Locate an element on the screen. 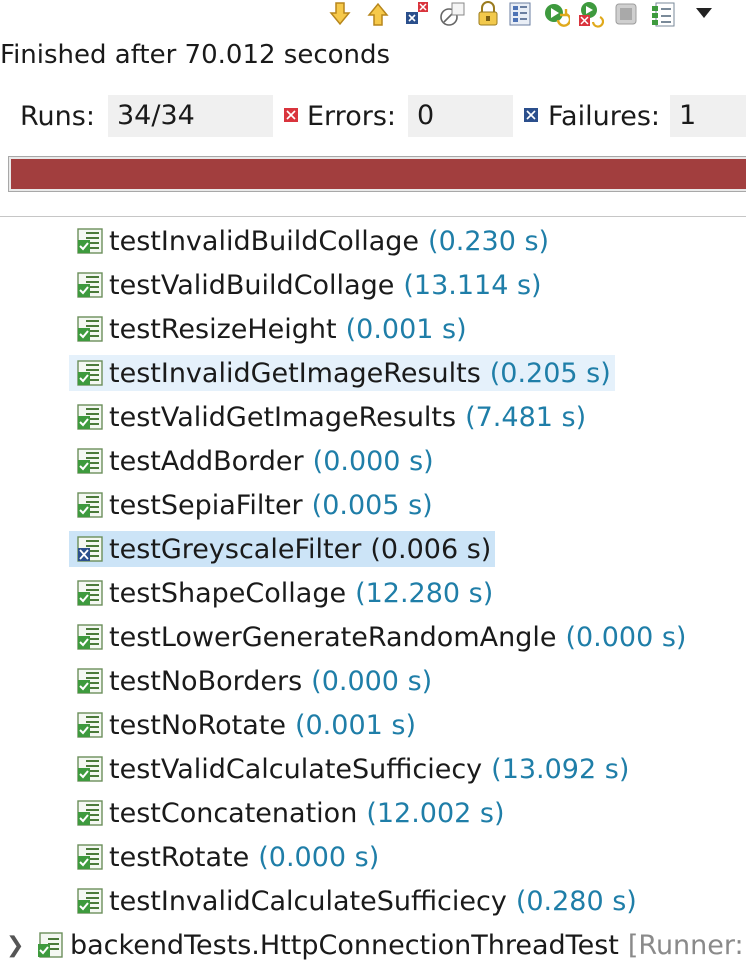  test-row: testInvalidGetImageResults (0.205 s) is located at coordinates (342, 373).